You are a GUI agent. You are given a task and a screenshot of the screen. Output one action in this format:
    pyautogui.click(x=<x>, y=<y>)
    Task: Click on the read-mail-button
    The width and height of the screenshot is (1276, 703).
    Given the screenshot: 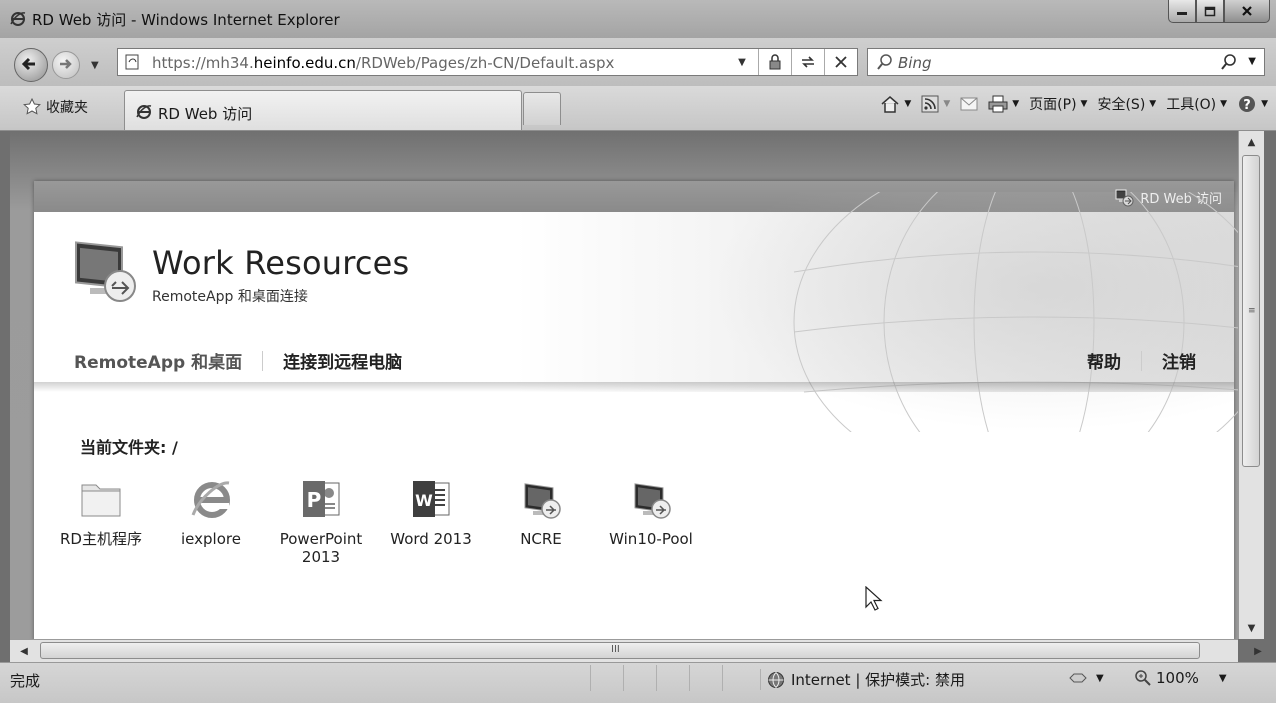 What is the action you would take?
    pyautogui.click(x=969, y=104)
    